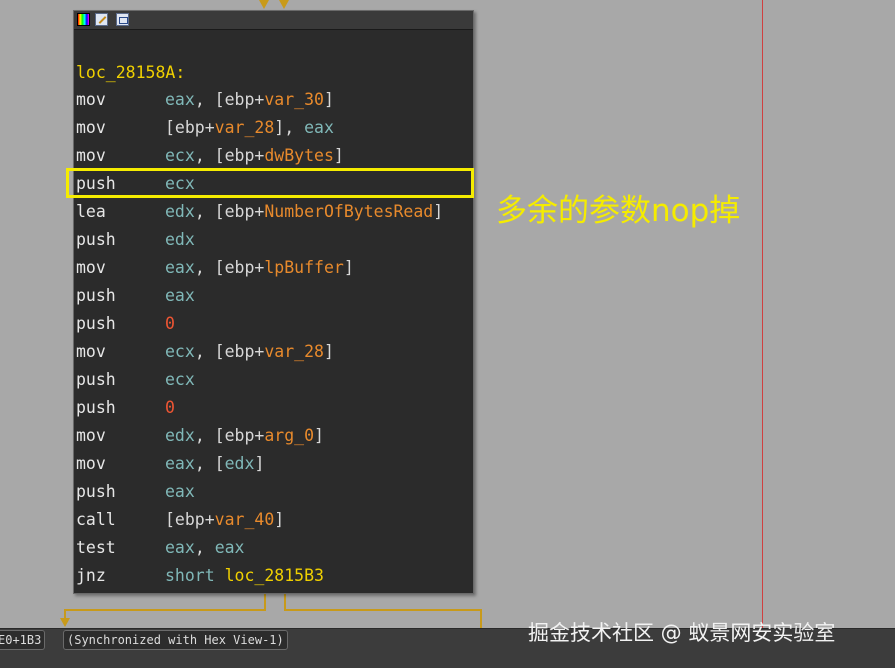 The width and height of the screenshot is (895, 668). I want to click on outgoing-edge-left-horizontal, so click(165, 610).